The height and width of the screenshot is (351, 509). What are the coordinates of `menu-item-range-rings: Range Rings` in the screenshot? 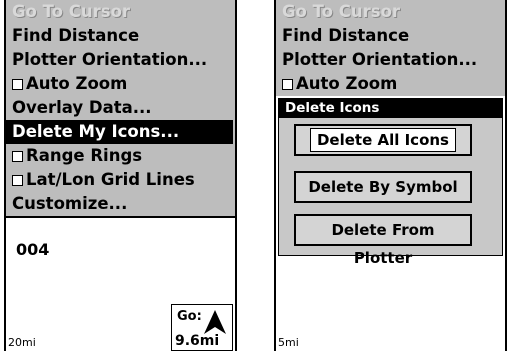 It's located at (120, 156).